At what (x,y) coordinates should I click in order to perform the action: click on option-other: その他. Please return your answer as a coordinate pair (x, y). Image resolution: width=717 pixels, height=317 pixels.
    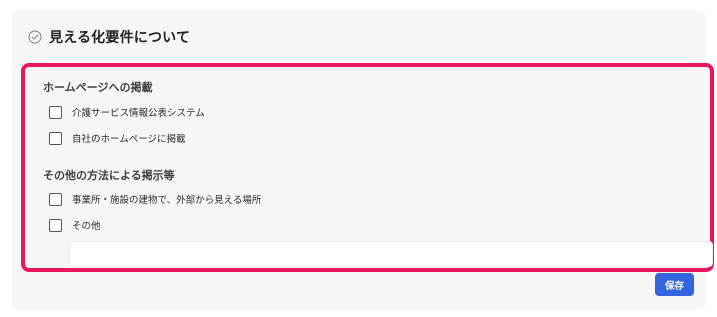
    Looking at the image, I should click on (75, 225).